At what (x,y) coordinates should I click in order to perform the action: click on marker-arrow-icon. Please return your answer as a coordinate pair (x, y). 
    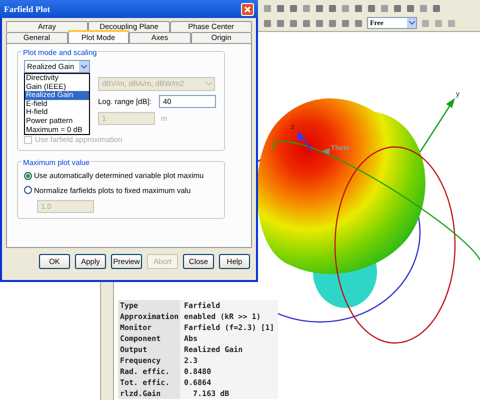
    Looking at the image, I should click on (326, 151).